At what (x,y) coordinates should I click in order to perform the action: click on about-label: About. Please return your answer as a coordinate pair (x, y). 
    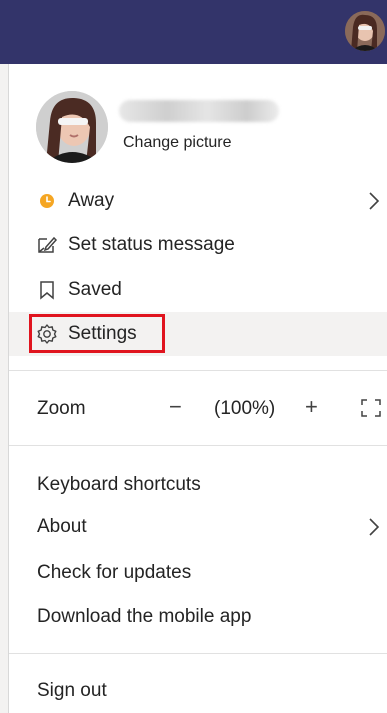
    Looking at the image, I should click on (62, 526).